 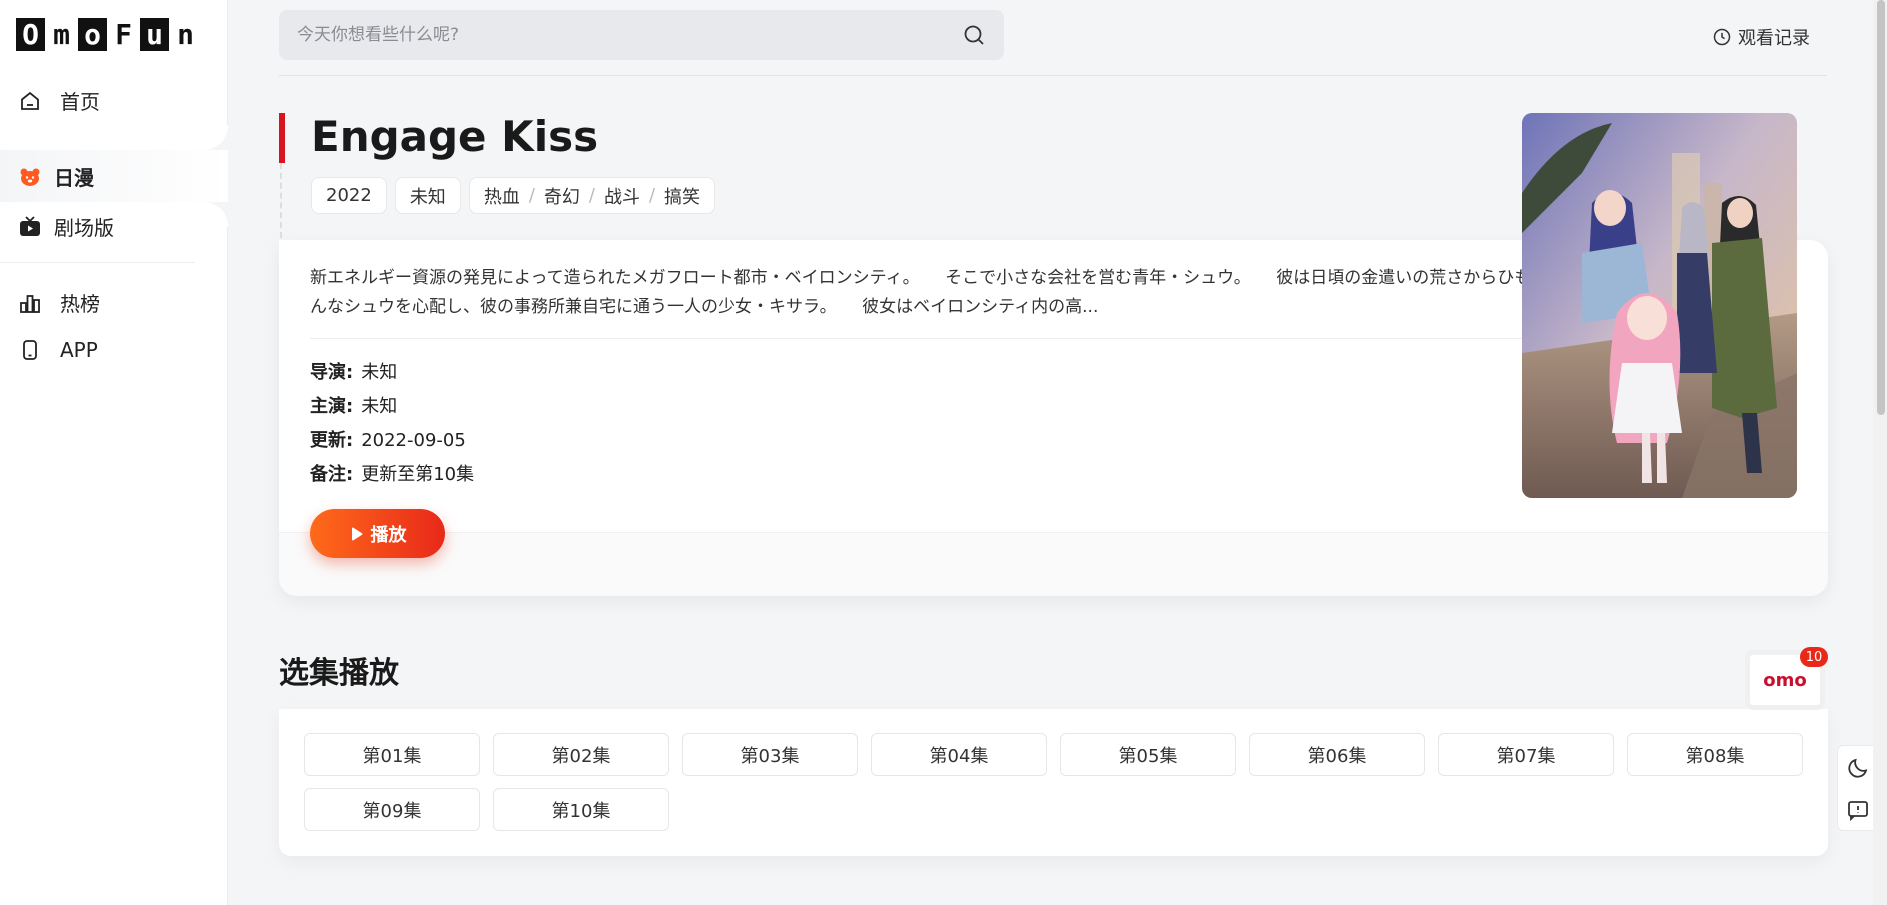 What do you see at coordinates (79, 350) in the screenshot?
I see `sidebar-item-label: APP` at bounding box center [79, 350].